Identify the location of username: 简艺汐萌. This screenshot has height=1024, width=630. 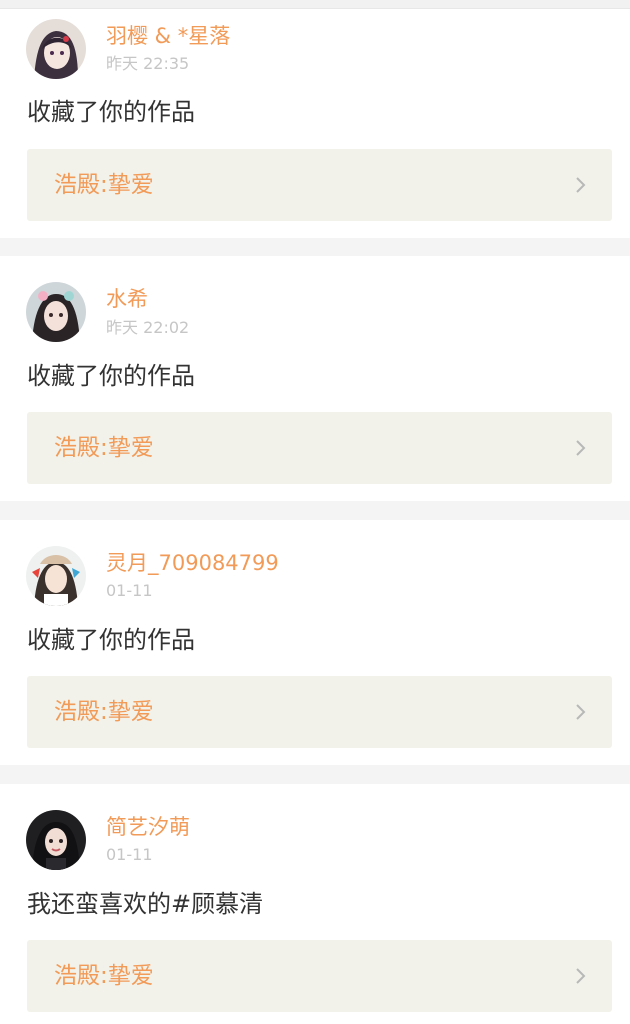
(148, 827).